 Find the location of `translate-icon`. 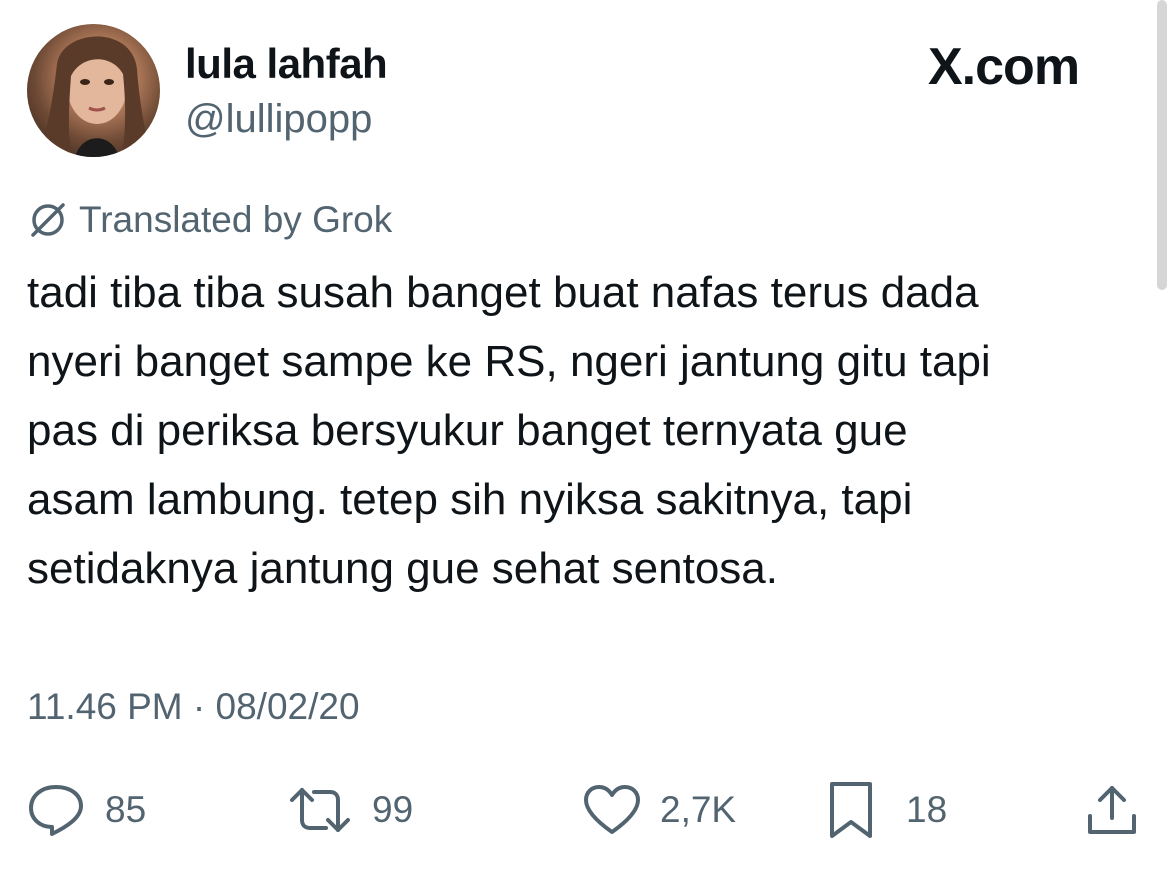

translate-icon is located at coordinates (48, 220).